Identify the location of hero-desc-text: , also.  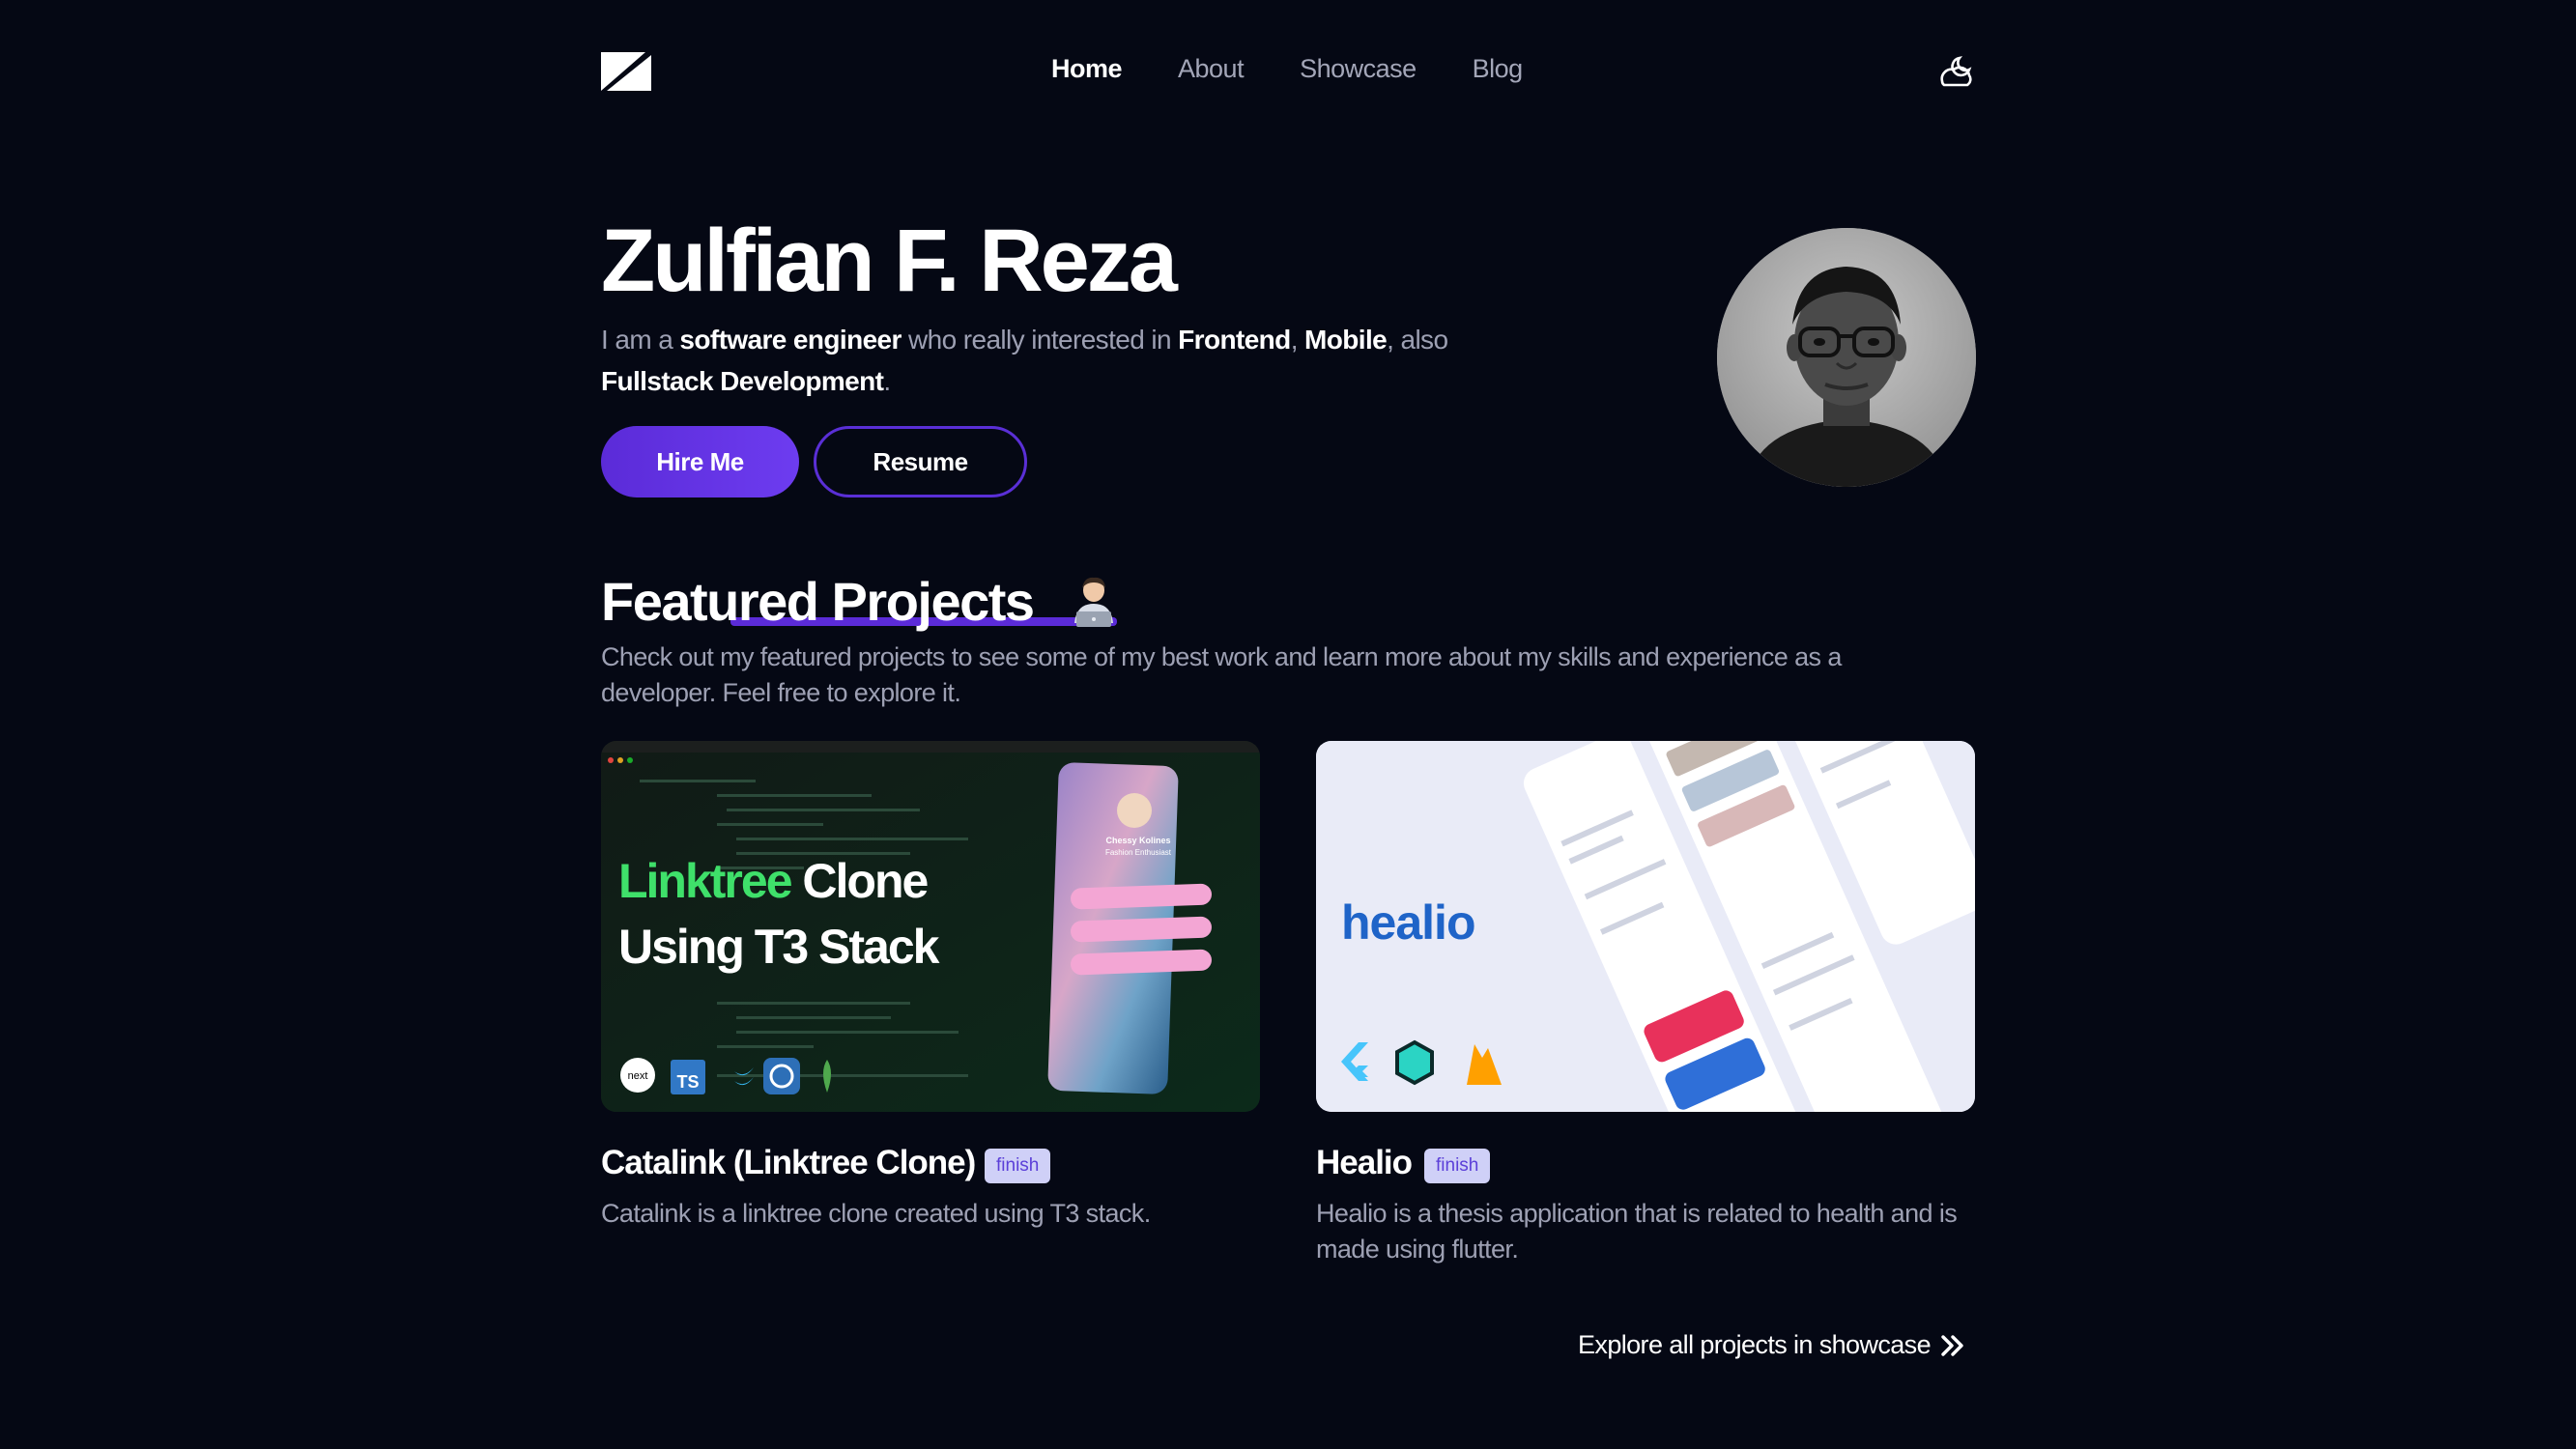
(1418, 340).